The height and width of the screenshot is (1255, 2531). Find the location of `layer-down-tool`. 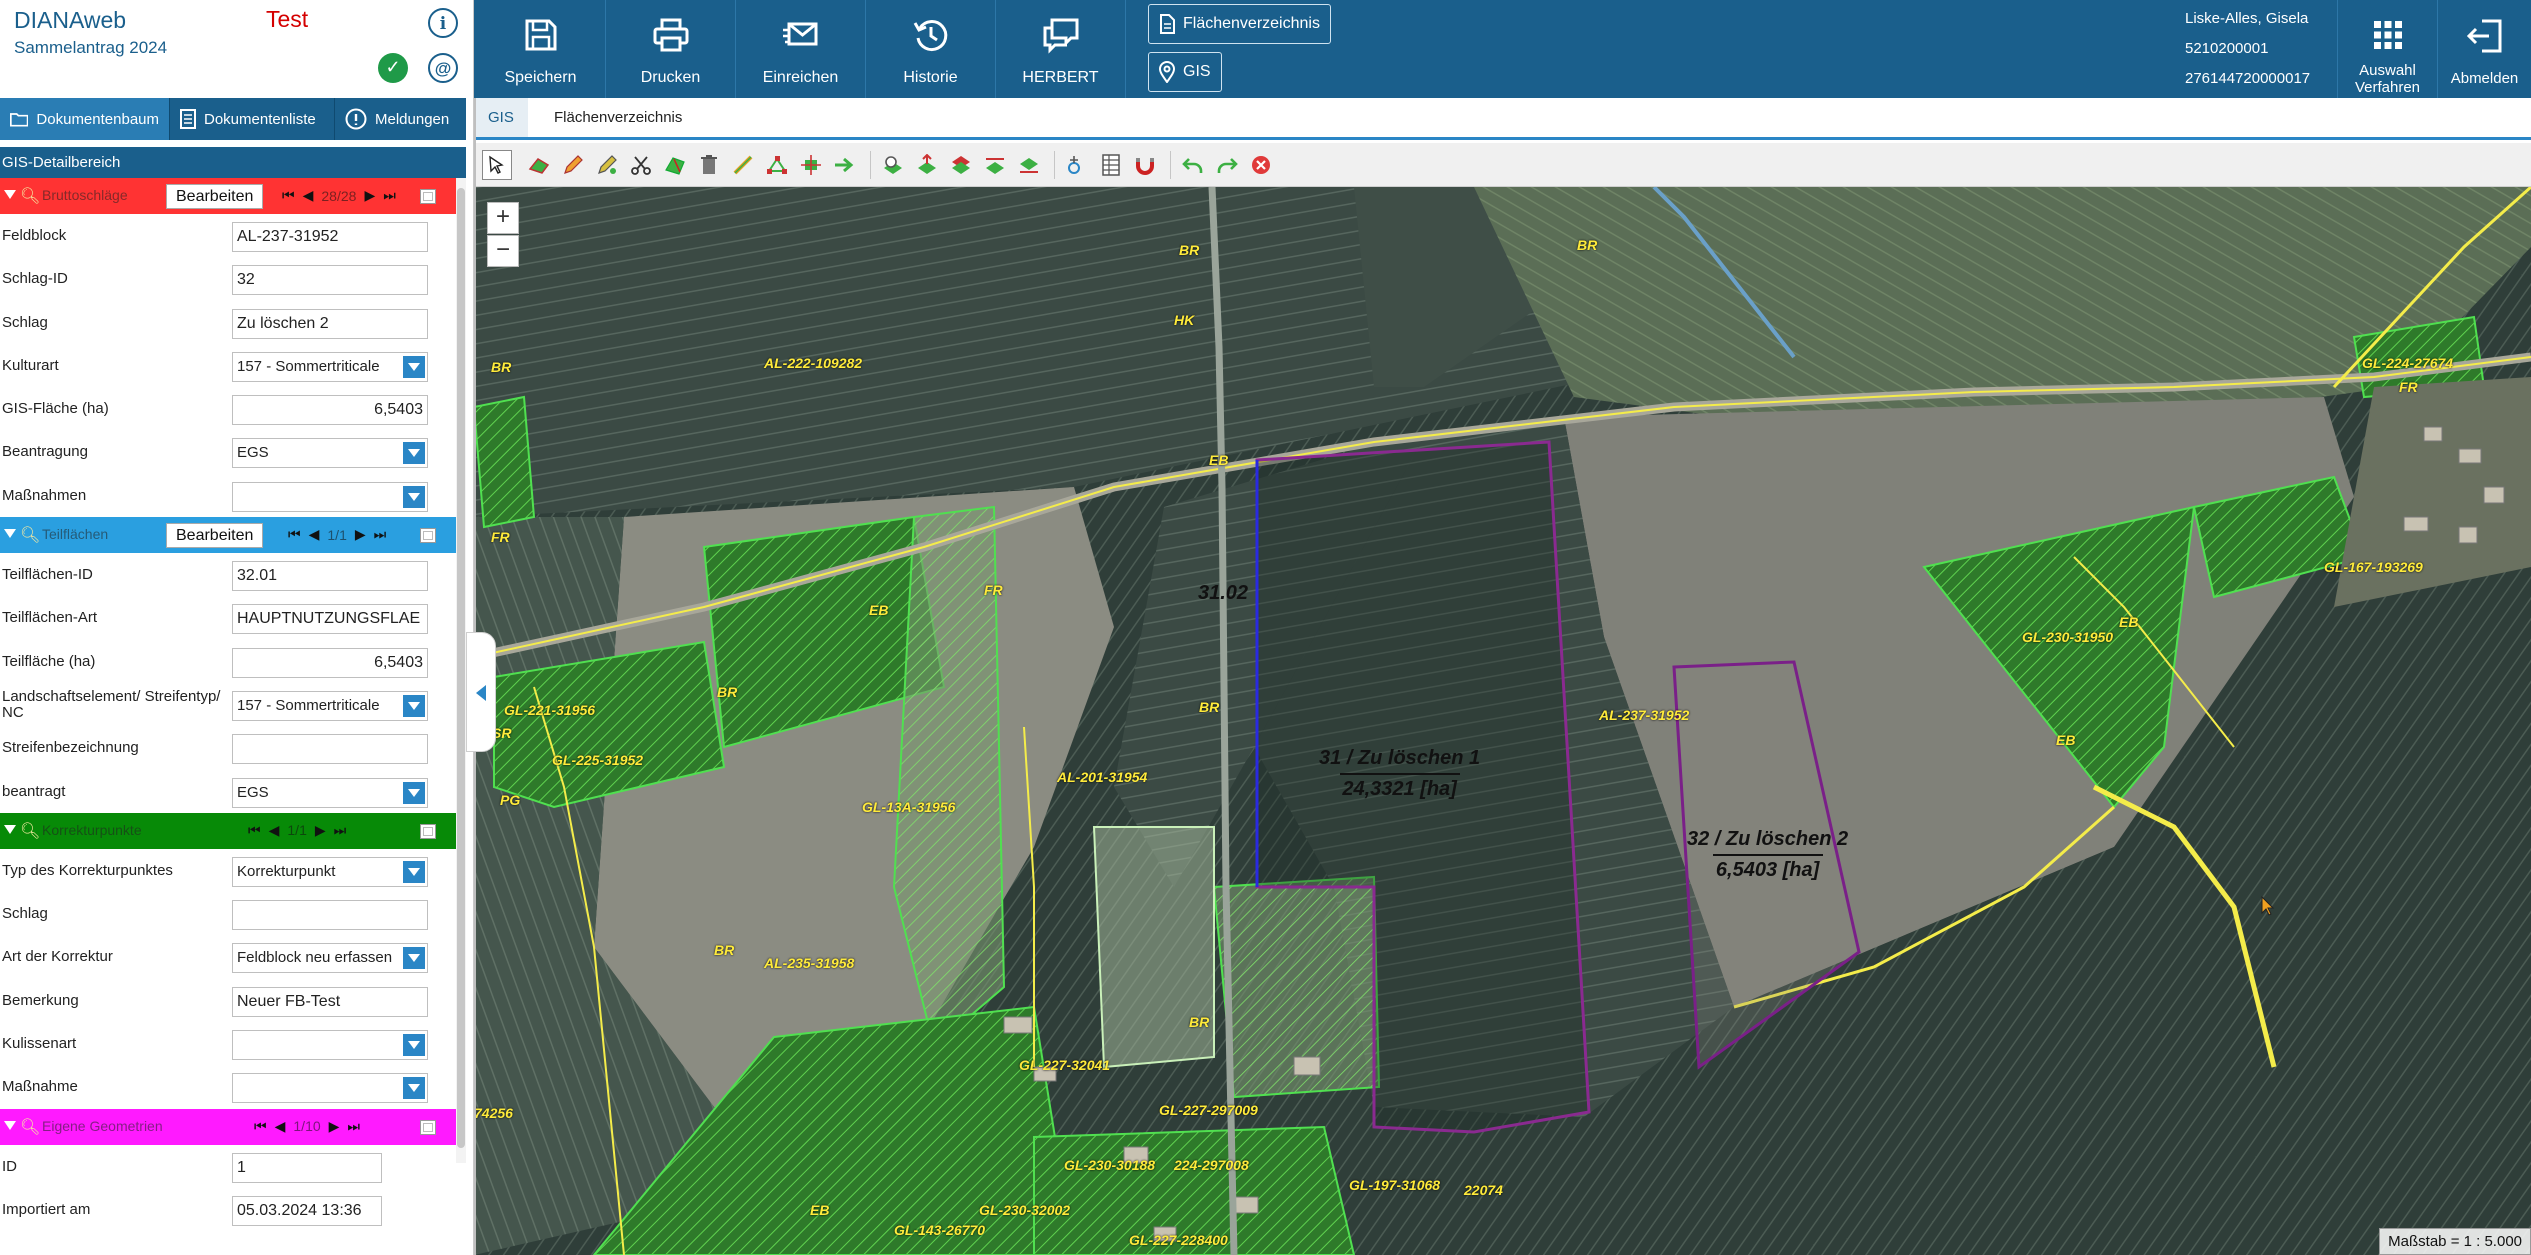

layer-down-tool is located at coordinates (1029, 165).